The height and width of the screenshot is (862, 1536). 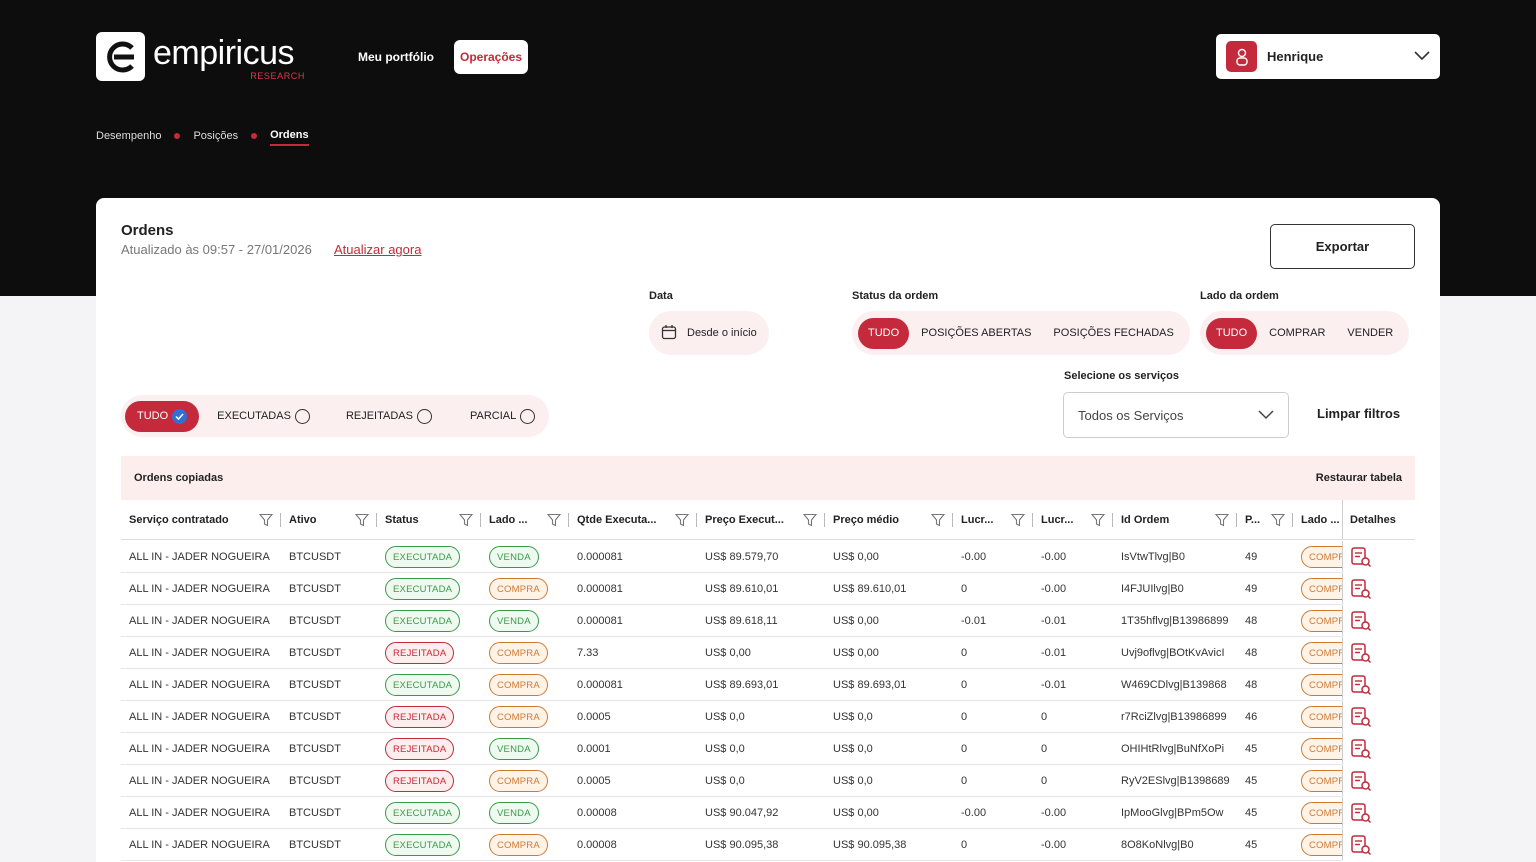 What do you see at coordinates (1174, 685) in the screenshot?
I see `cell-id-ordem: W469CDlvg|B139868` at bounding box center [1174, 685].